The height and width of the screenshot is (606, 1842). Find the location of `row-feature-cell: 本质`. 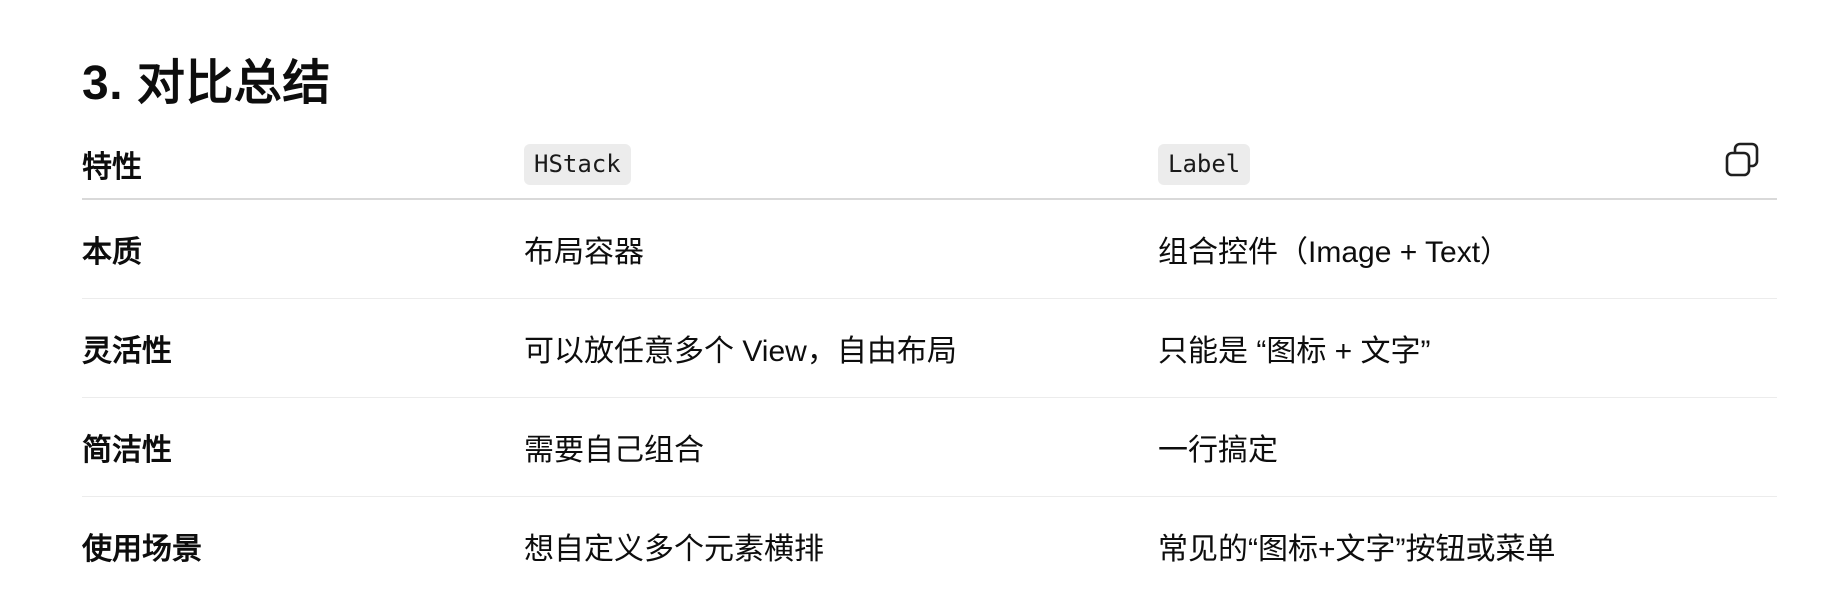

row-feature-cell: 本质 is located at coordinates (303, 249).